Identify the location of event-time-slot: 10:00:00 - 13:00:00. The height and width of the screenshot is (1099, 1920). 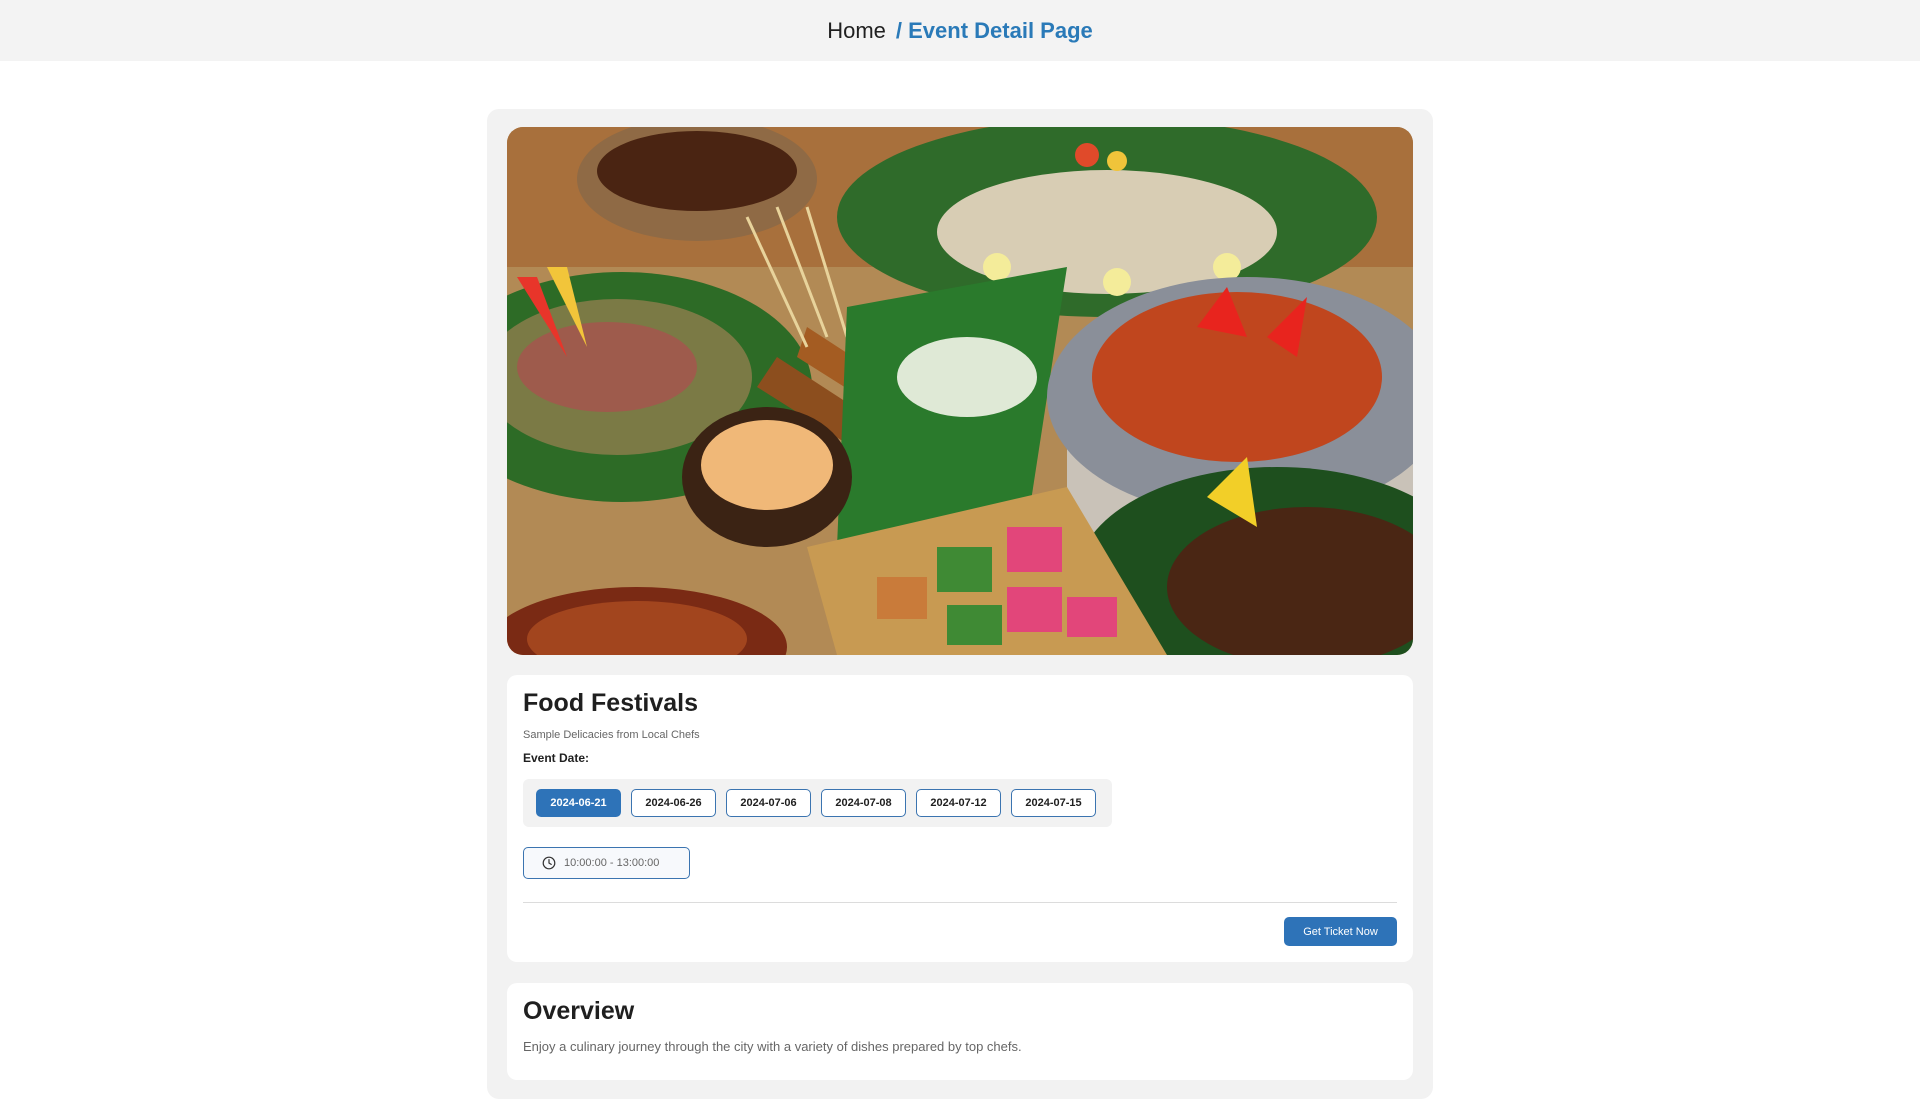
(606, 863).